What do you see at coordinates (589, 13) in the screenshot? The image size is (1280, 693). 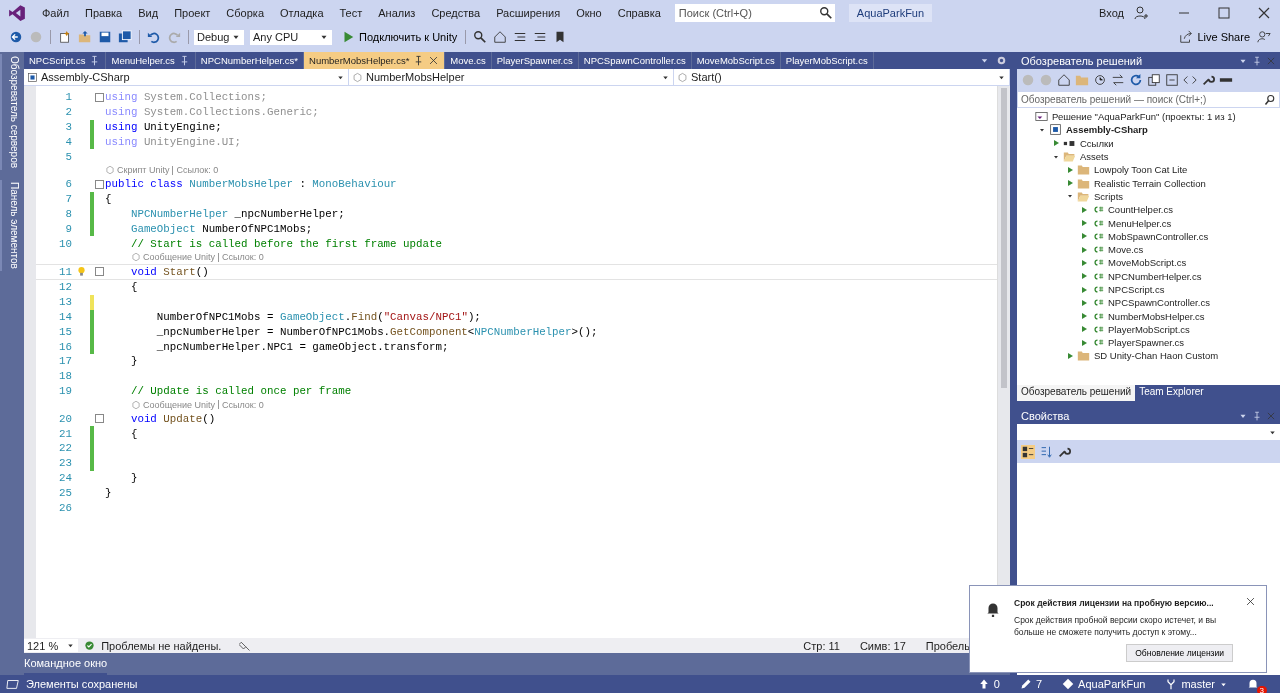 I see `menu-item: Окно` at bounding box center [589, 13].